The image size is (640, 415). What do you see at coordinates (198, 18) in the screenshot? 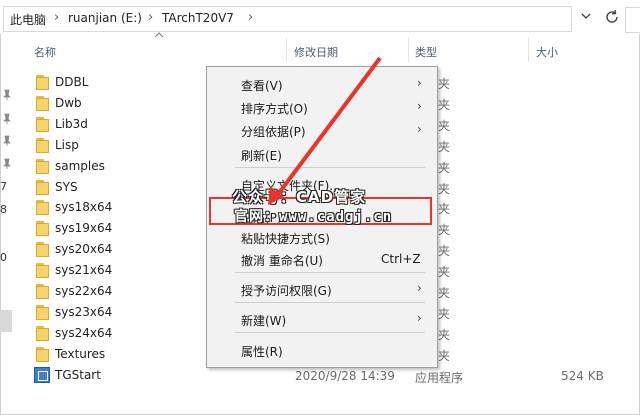
I see `crumb-folder: TArchT20V7` at bounding box center [198, 18].